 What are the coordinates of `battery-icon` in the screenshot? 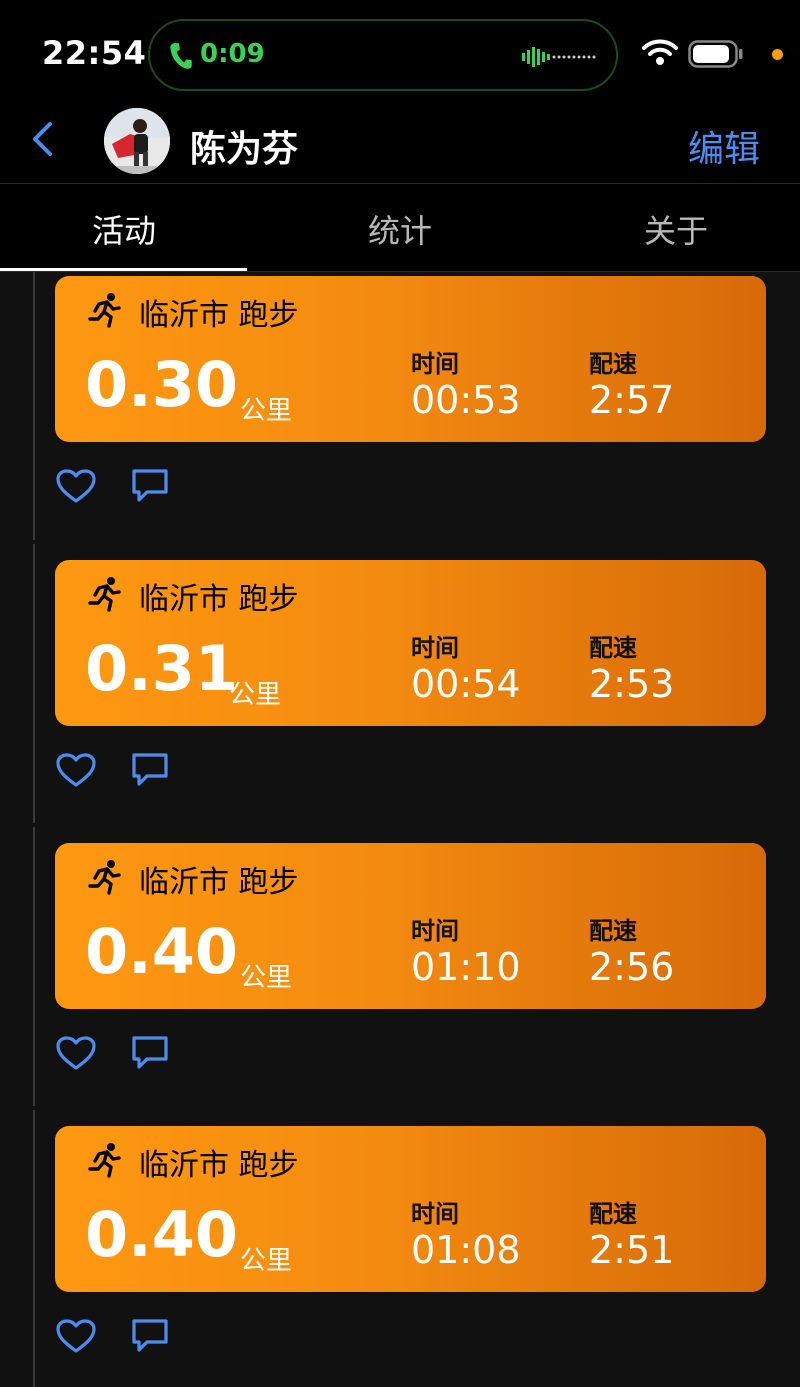 It's located at (715, 54).